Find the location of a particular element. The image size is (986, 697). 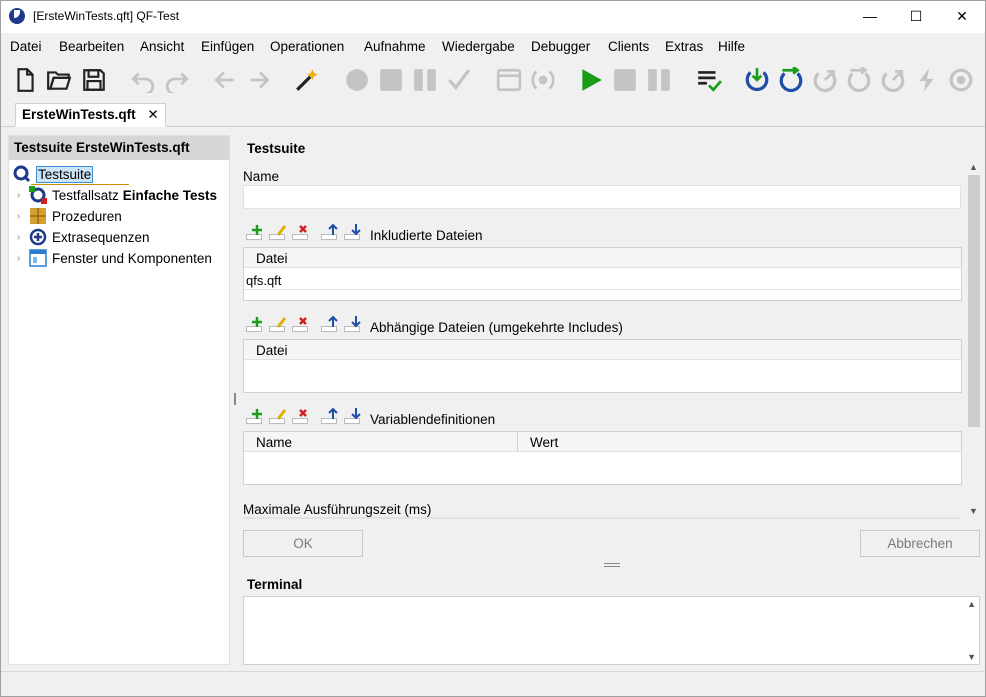

column-divider is located at coordinates (517, 442).